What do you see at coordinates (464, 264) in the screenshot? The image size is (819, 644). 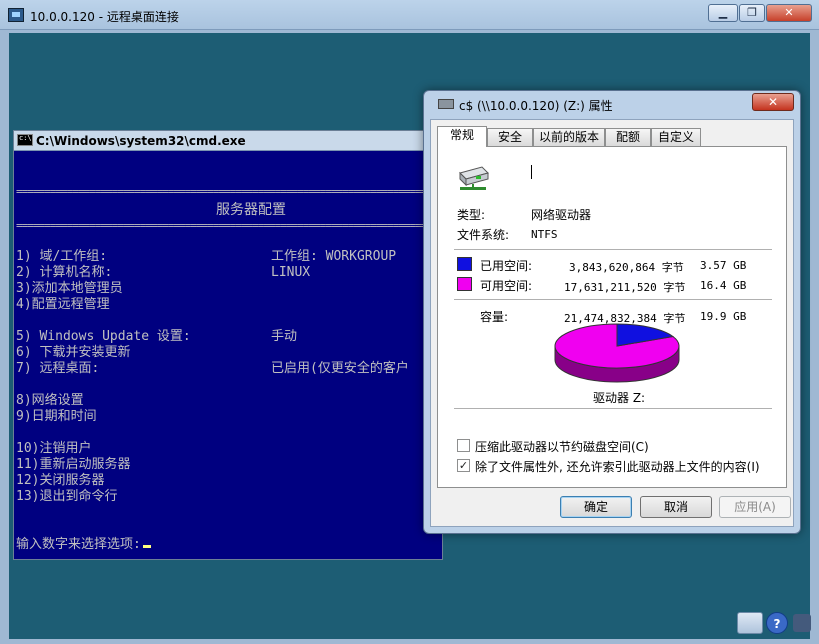 I see `used-space-swatch` at bounding box center [464, 264].